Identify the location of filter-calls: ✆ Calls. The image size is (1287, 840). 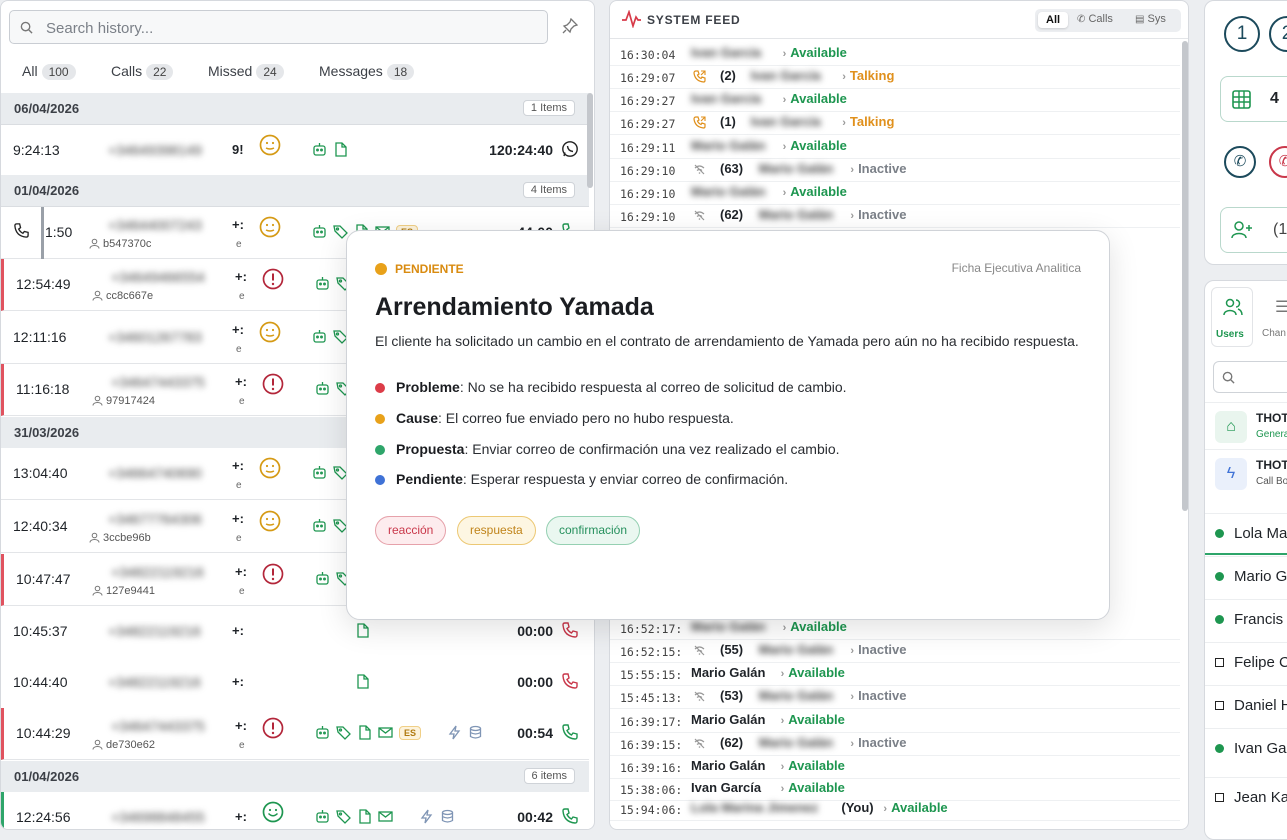
(1095, 19).